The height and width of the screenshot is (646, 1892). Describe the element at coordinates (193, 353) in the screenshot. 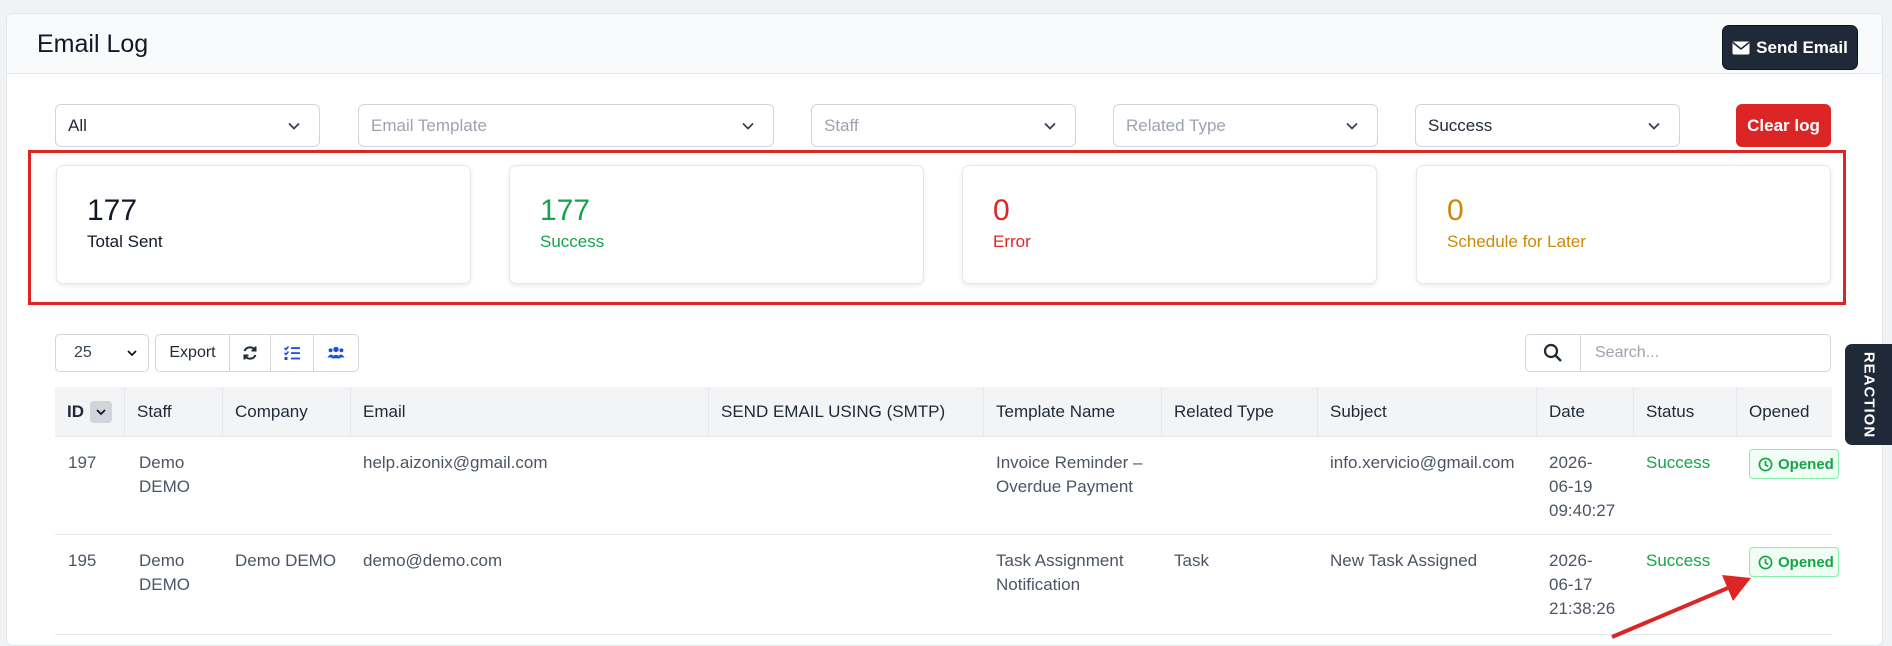

I see `export-button: Export` at that location.